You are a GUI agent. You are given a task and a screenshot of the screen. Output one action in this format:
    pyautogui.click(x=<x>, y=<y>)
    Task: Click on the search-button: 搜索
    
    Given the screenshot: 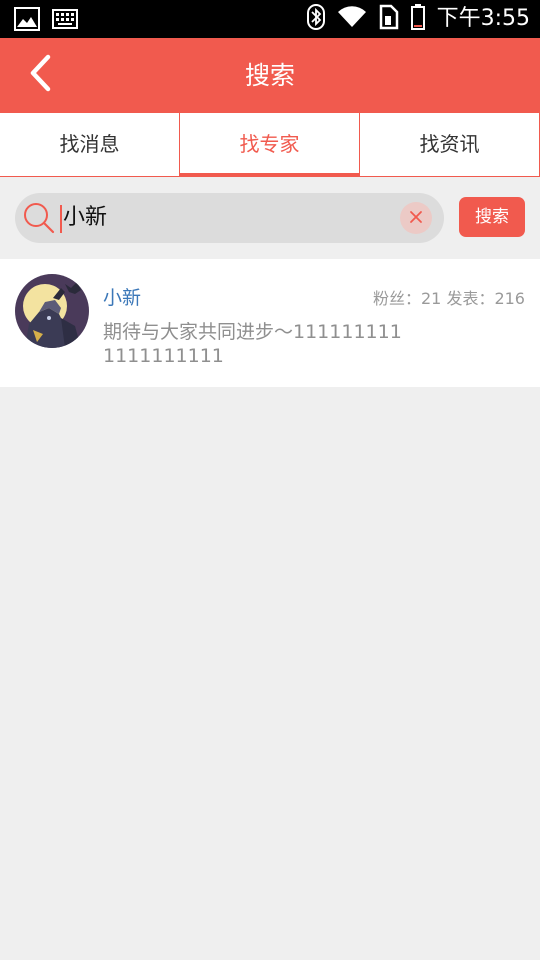 What is the action you would take?
    pyautogui.click(x=492, y=217)
    